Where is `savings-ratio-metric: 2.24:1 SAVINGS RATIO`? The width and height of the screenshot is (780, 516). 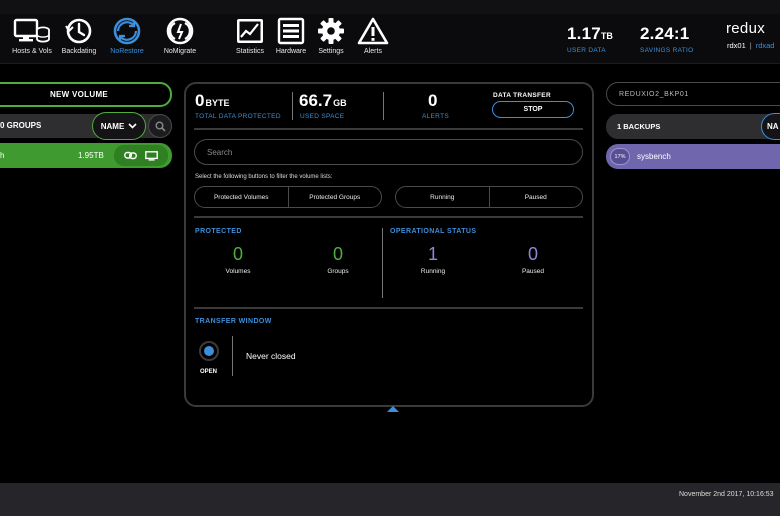 savings-ratio-metric: 2.24:1 SAVINGS RATIO is located at coordinates (667, 39).